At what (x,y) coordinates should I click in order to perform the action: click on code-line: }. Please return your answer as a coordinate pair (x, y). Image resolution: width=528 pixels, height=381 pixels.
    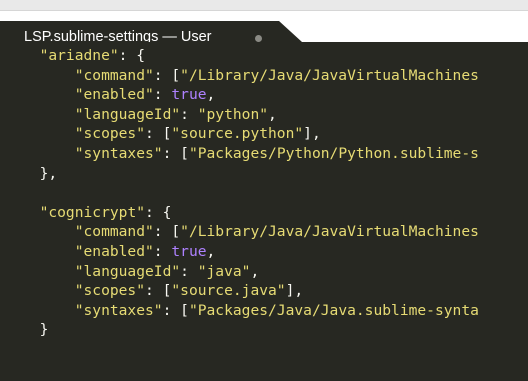
    Looking at the image, I should click on (250, 330).